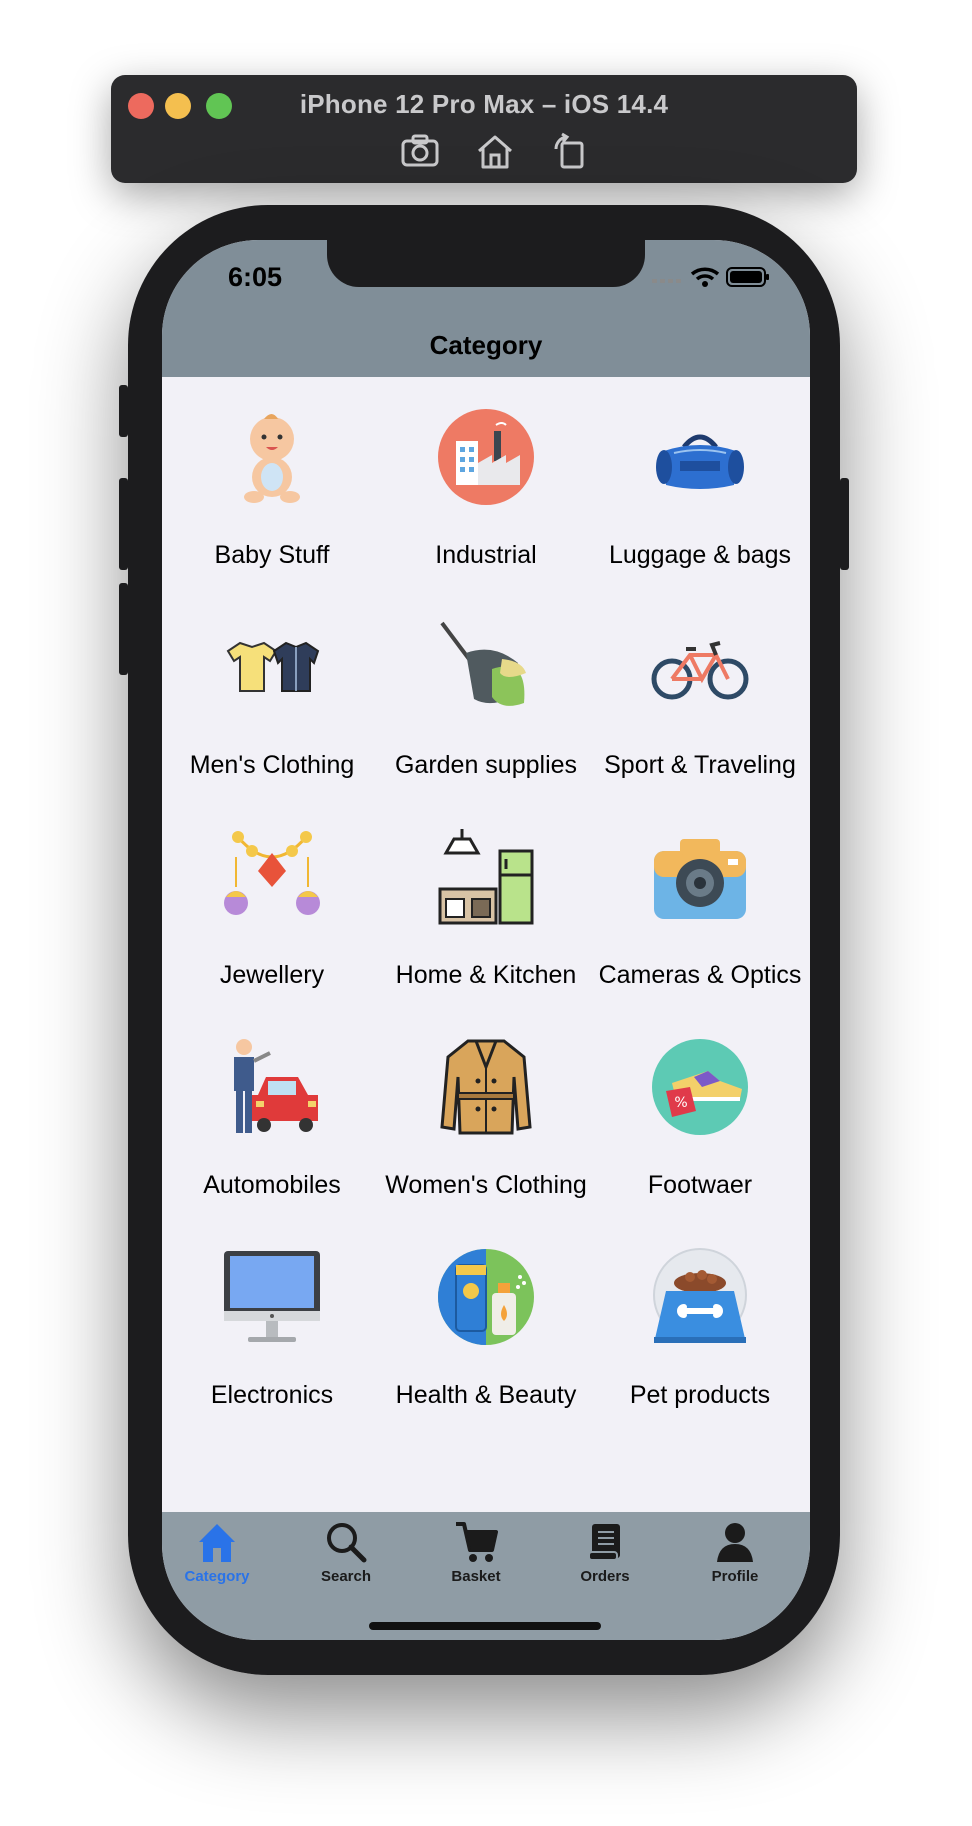 This screenshot has height=1826, width=972. I want to click on trench-coat-icon, so click(486, 1087).